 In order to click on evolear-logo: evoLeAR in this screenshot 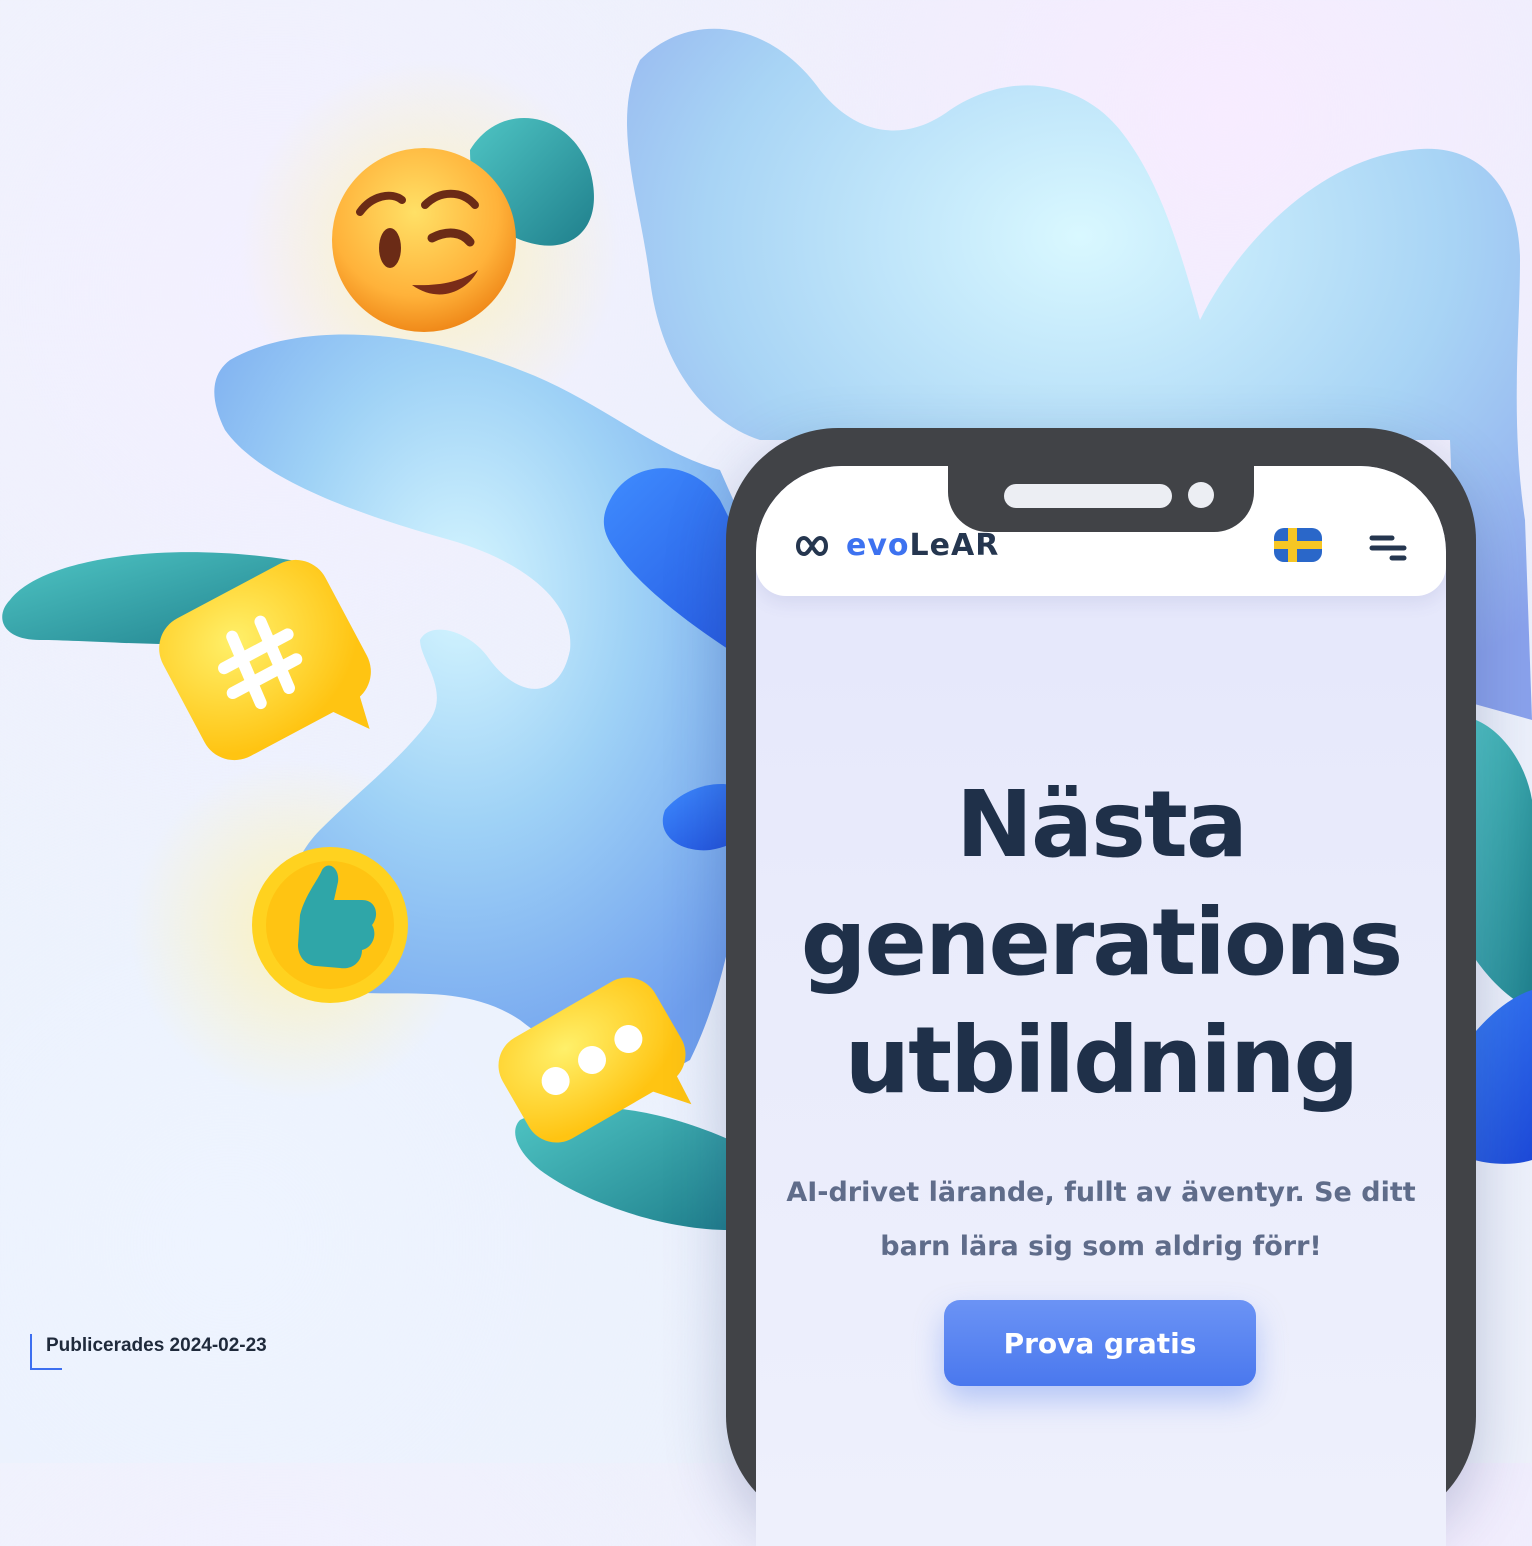, I will do `click(895, 545)`.